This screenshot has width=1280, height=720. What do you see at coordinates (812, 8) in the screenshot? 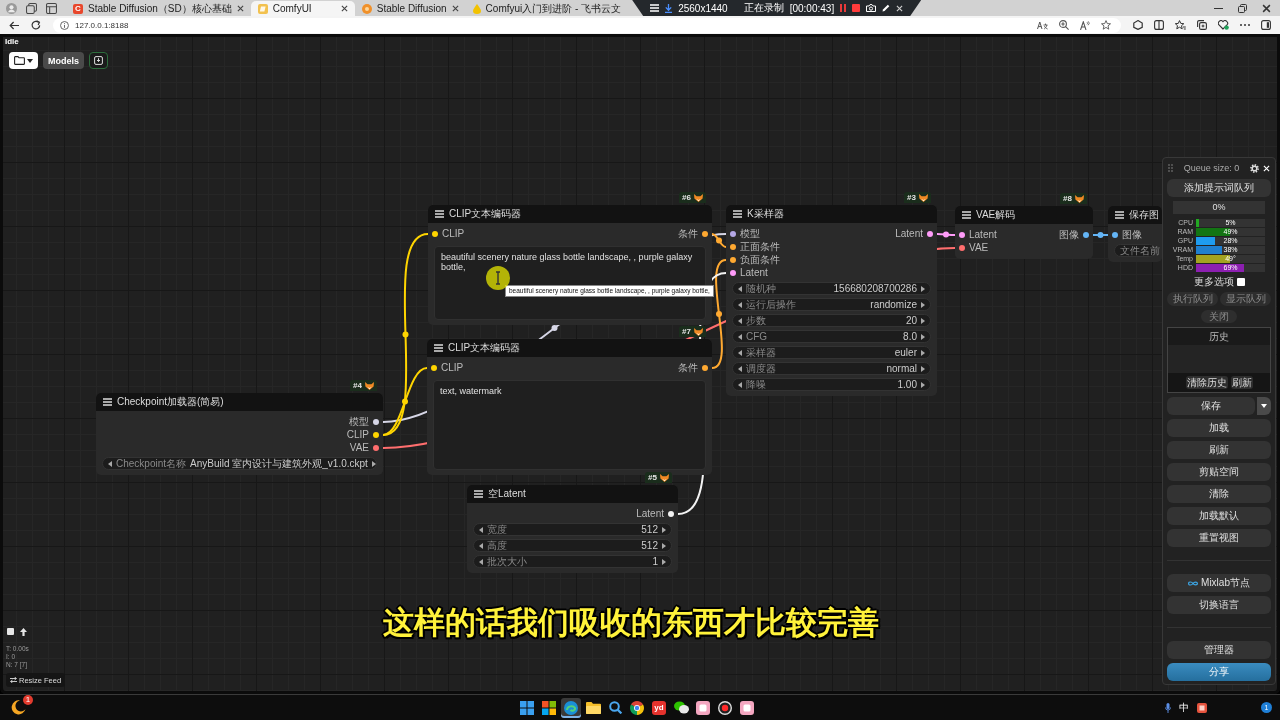
I see `recording-timer: [00:00:43]` at bounding box center [812, 8].